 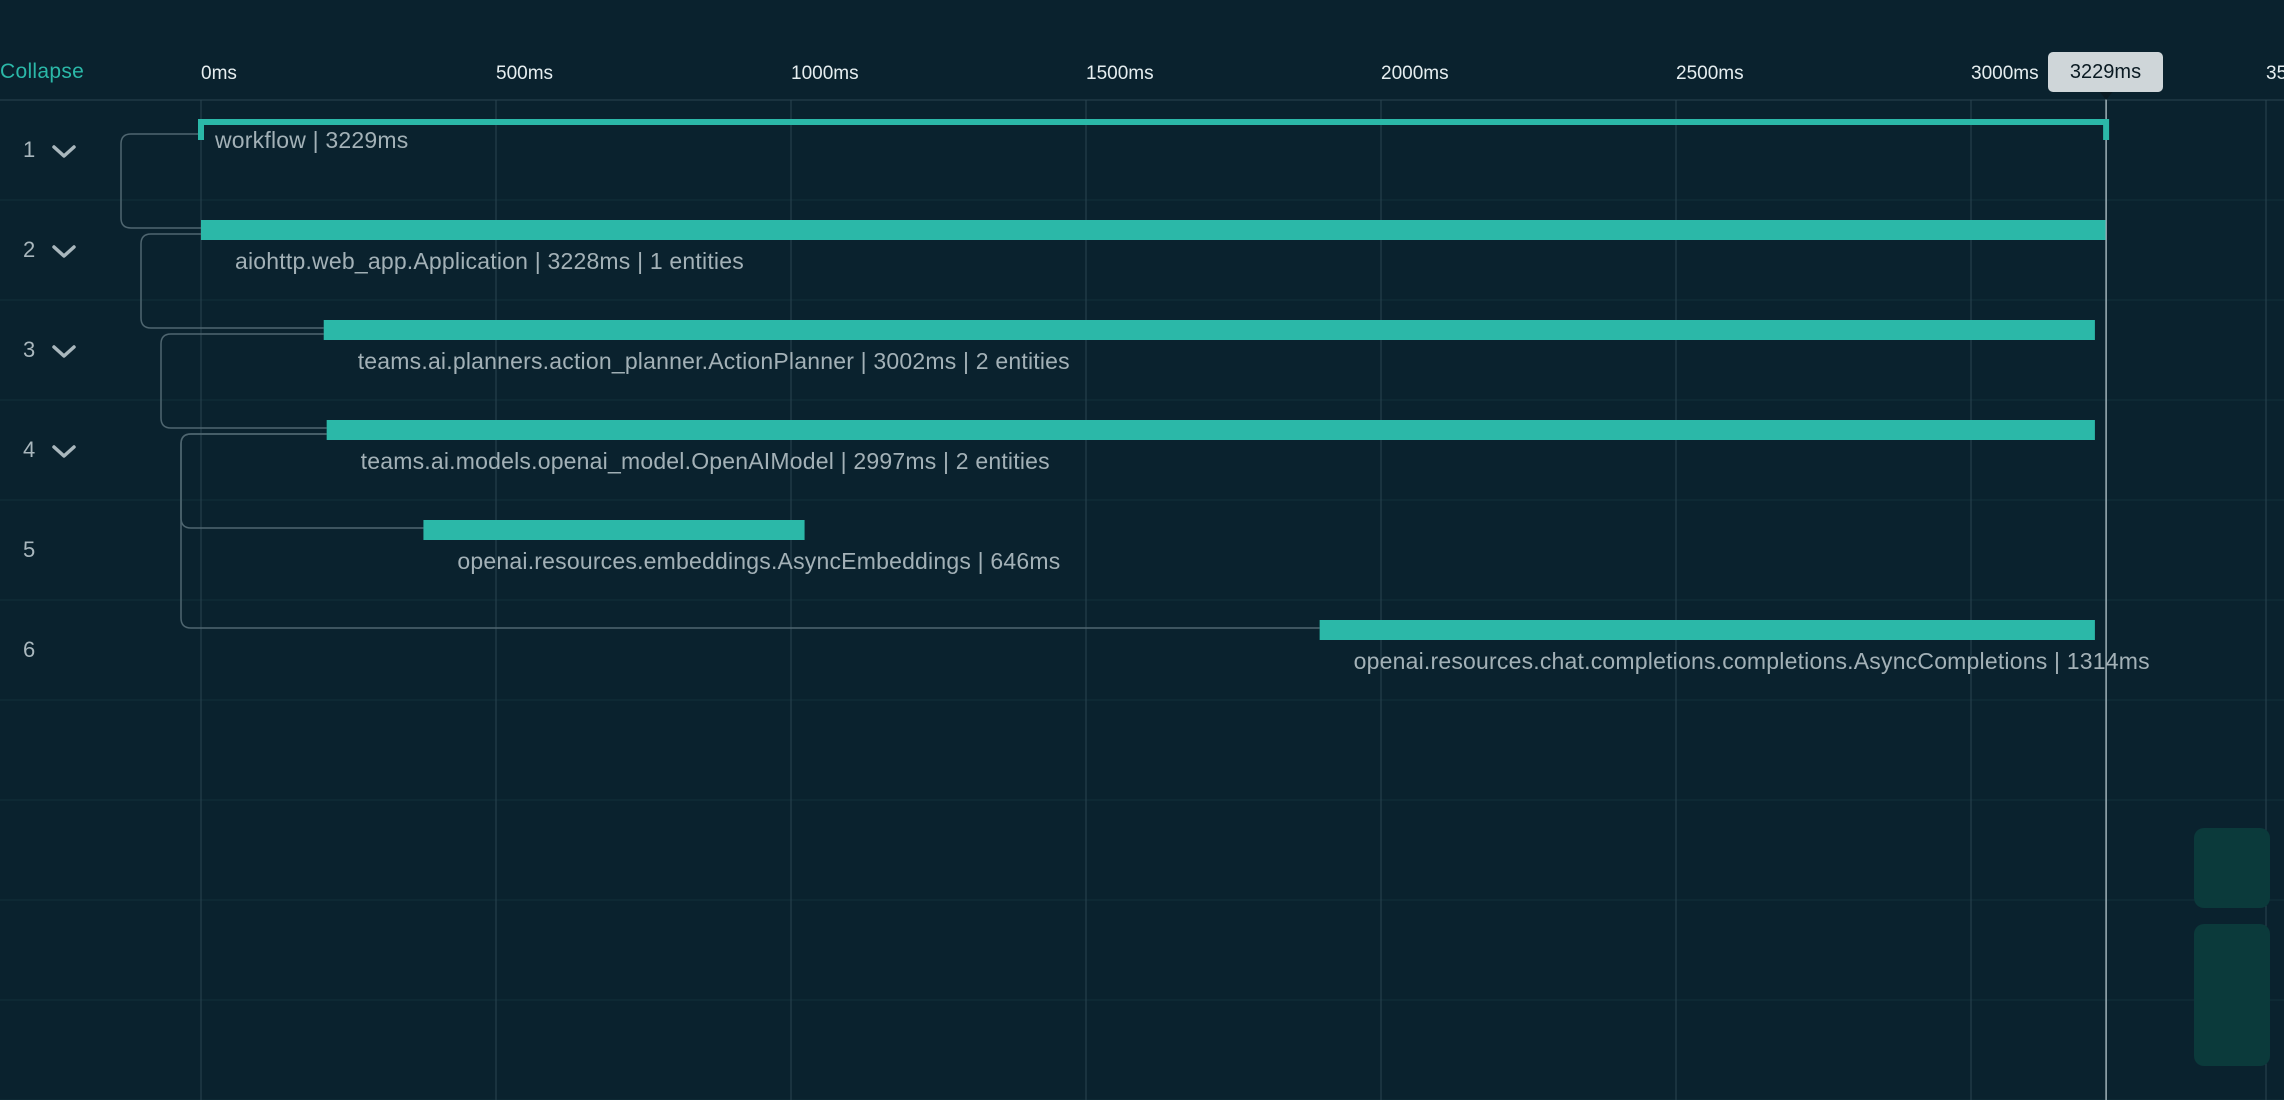 I want to click on tick-label: 0ms, so click(x=219, y=73).